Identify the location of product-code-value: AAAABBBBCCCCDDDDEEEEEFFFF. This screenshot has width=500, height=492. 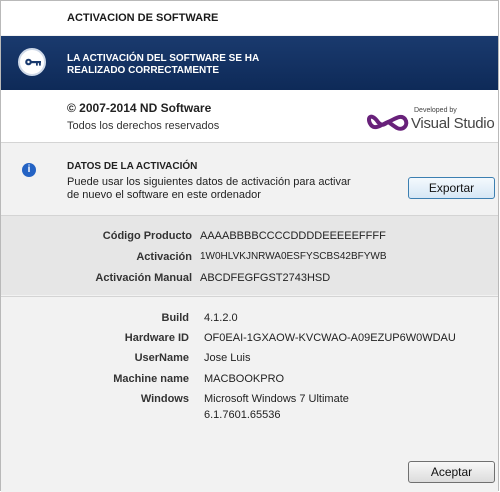
(293, 236).